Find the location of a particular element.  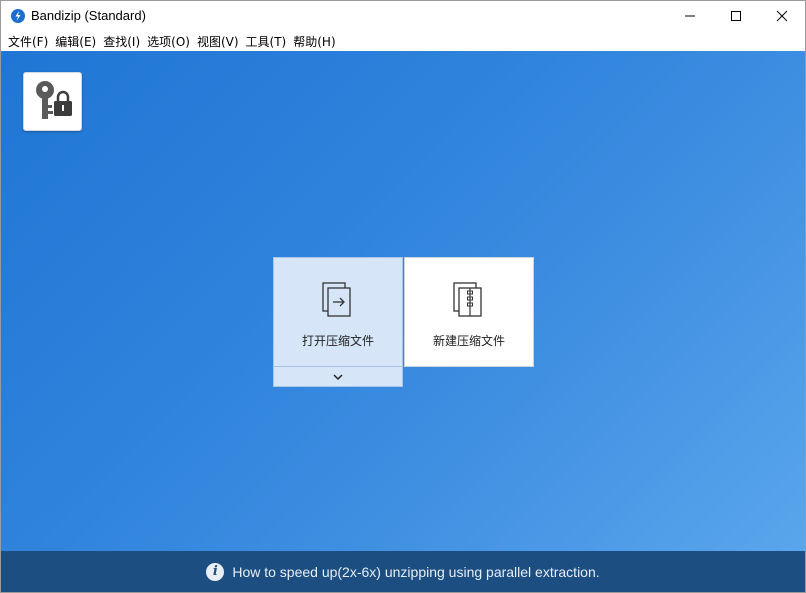

open-archive-dropdown is located at coordinates (338, 376).